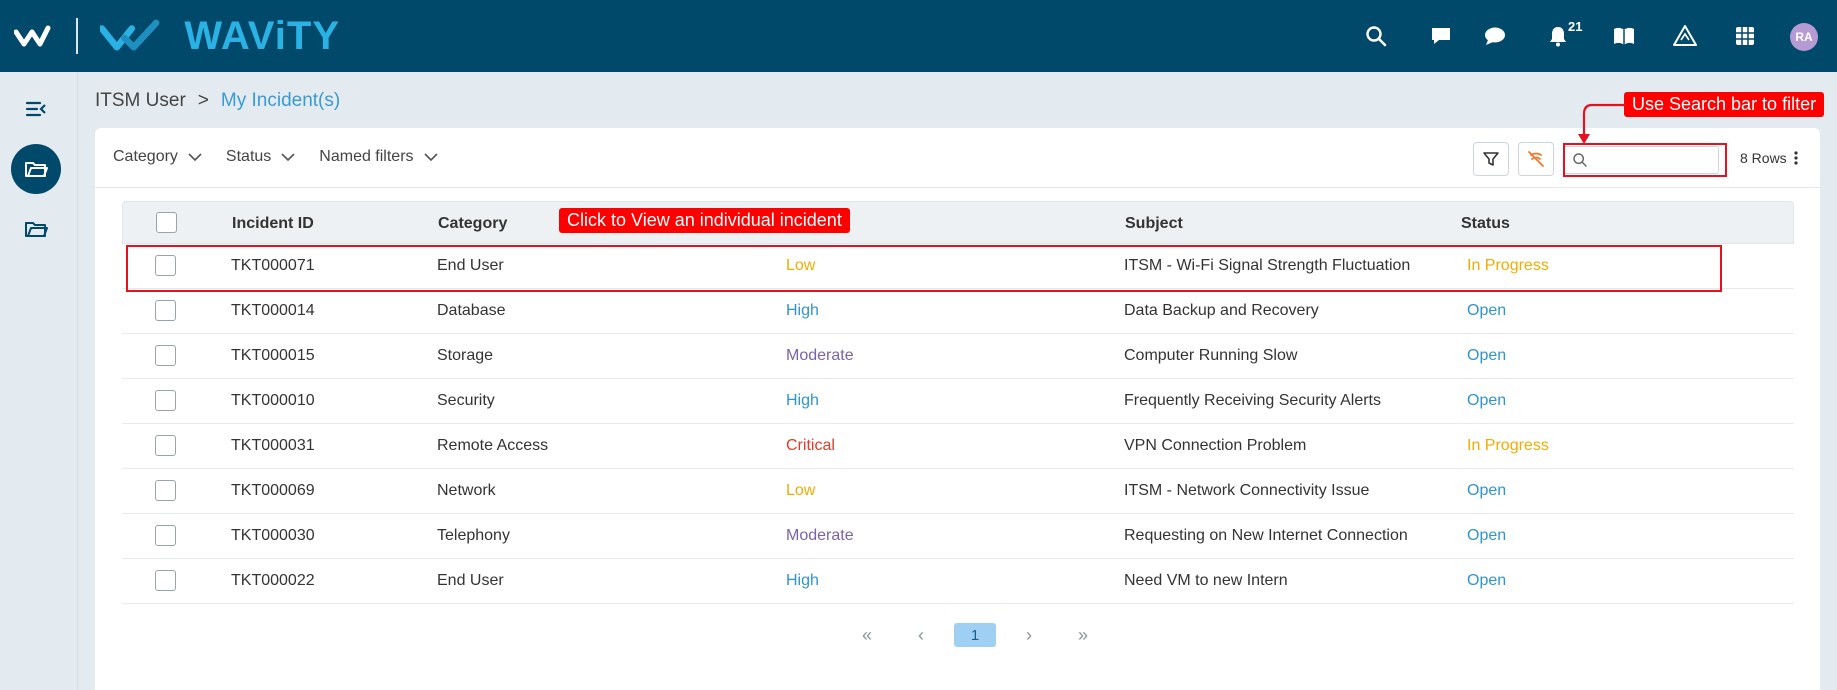  I want to click on chat-icon, so click(1495, 36).